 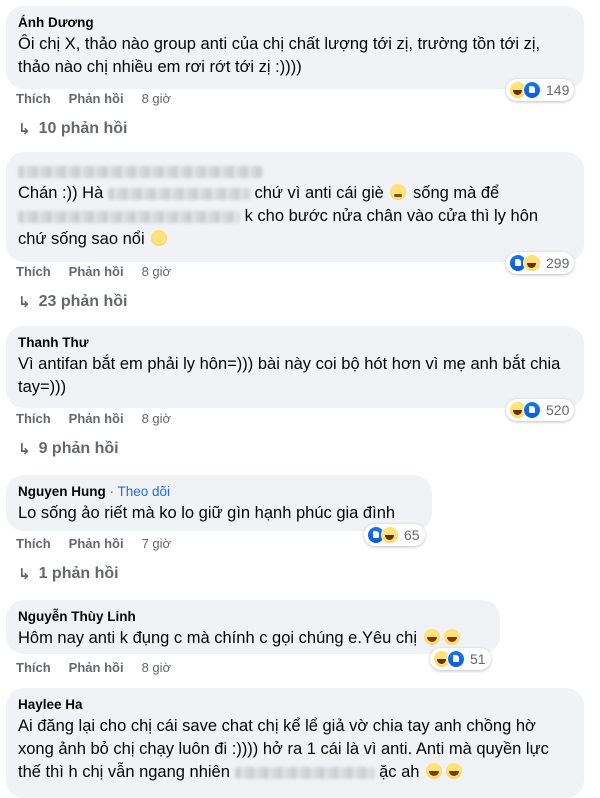 I want to click on view-replies-link: ↳ 10 phản hồi, so click(x=72, y=129).